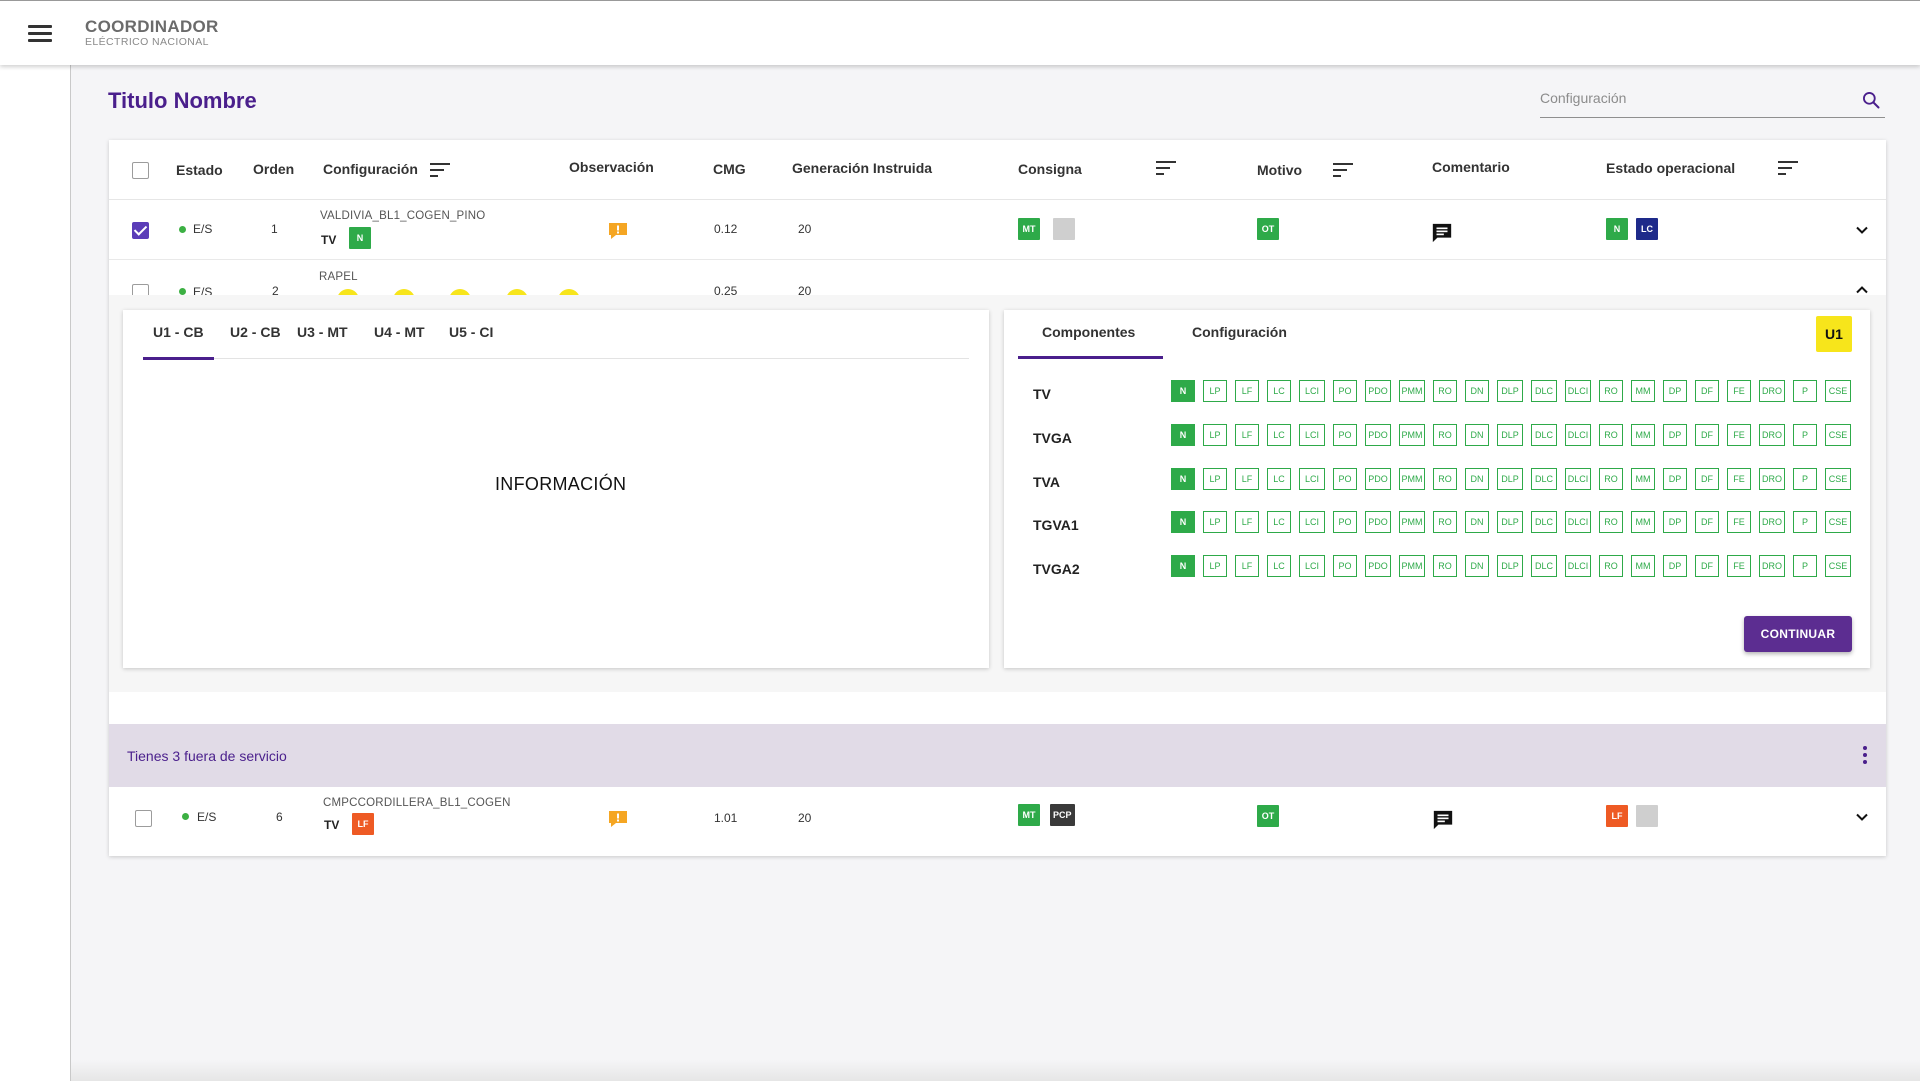 The height and width of the screenshot is (1081, 1920). What do you see at coordinates (1675, 479) in the screenshot?
I see `component-chip: DP` at bounding box center [1675, 479].